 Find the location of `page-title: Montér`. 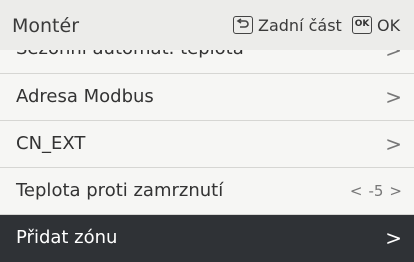

page-title: Montér is located at coordinates (46, 26).